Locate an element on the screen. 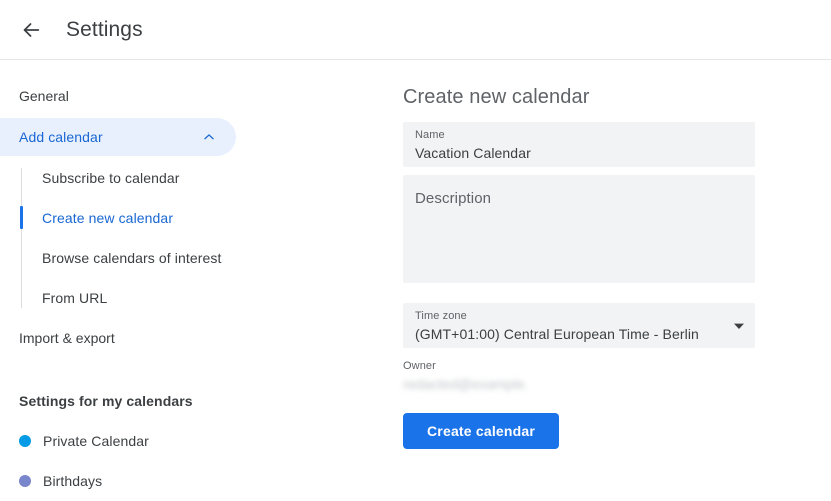 The height and width of the screenshot is (501, 831). sidebar-item-import-export: Import & export is located at coordinates (67, 338).